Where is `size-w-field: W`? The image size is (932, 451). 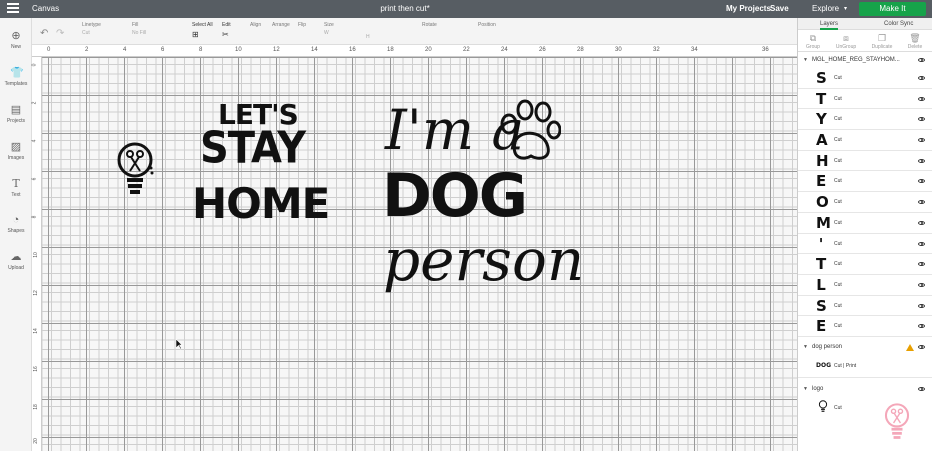
size-w-field: W is located at coordinates (329, 33).